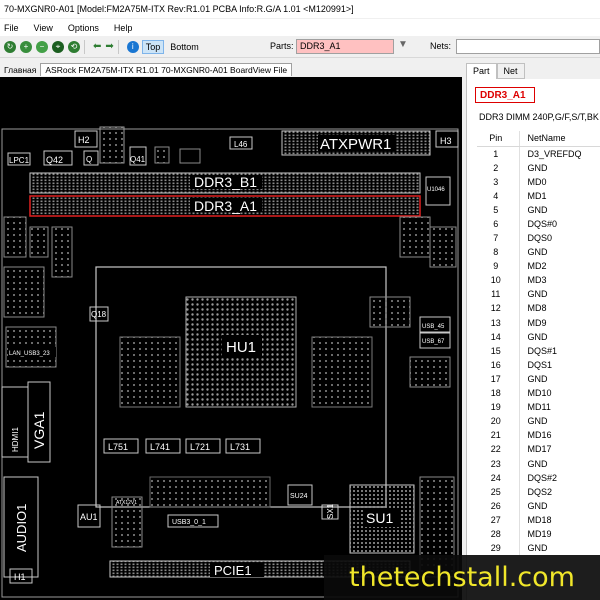 This screenshot has height=600, width=600. I want to click on pin-number: 20, so click(498, 421).